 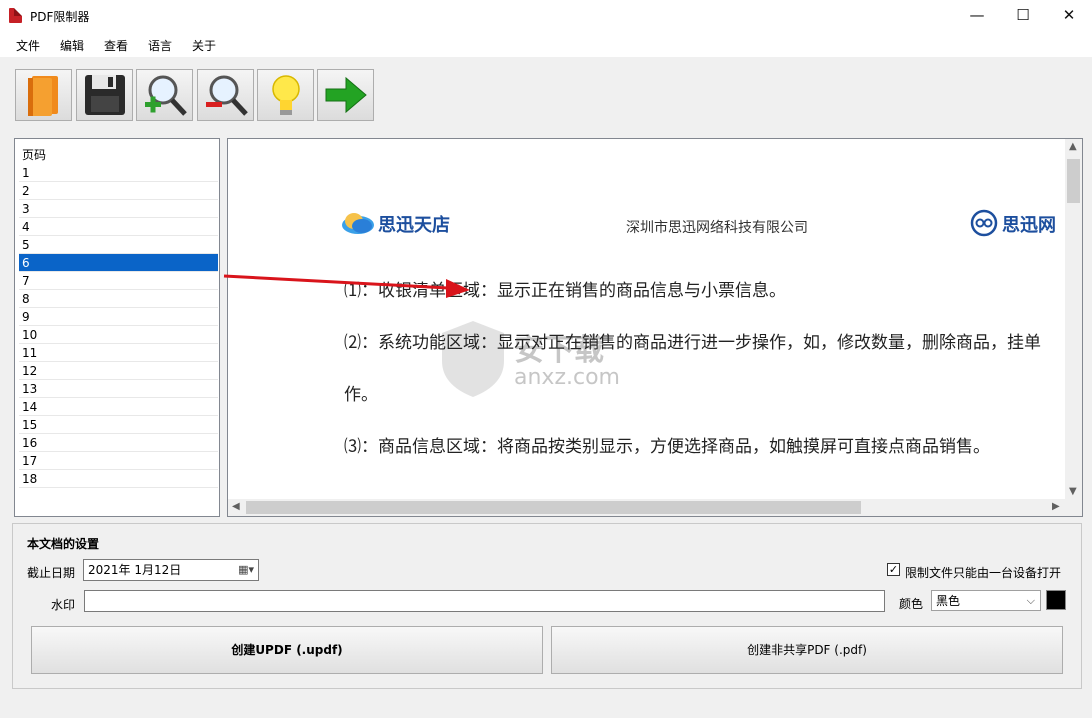 I want to click on menu-view: 查看, so click(x=116, y=45).